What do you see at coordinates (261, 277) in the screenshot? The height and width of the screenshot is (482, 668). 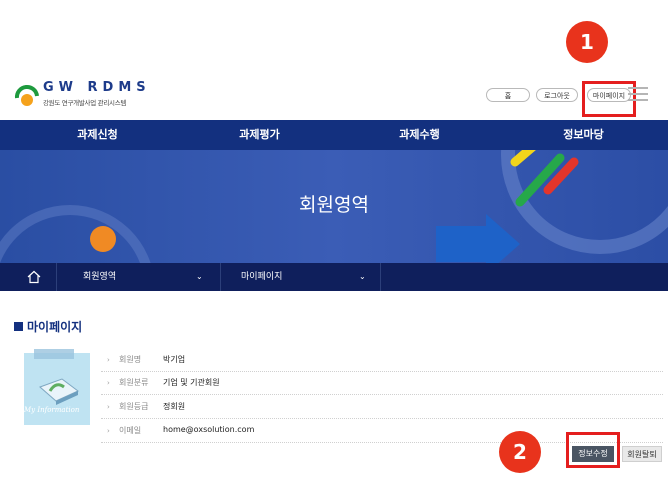 I see `breadcrumb-level2: 마이페이지` at bounding box center [261, 277].